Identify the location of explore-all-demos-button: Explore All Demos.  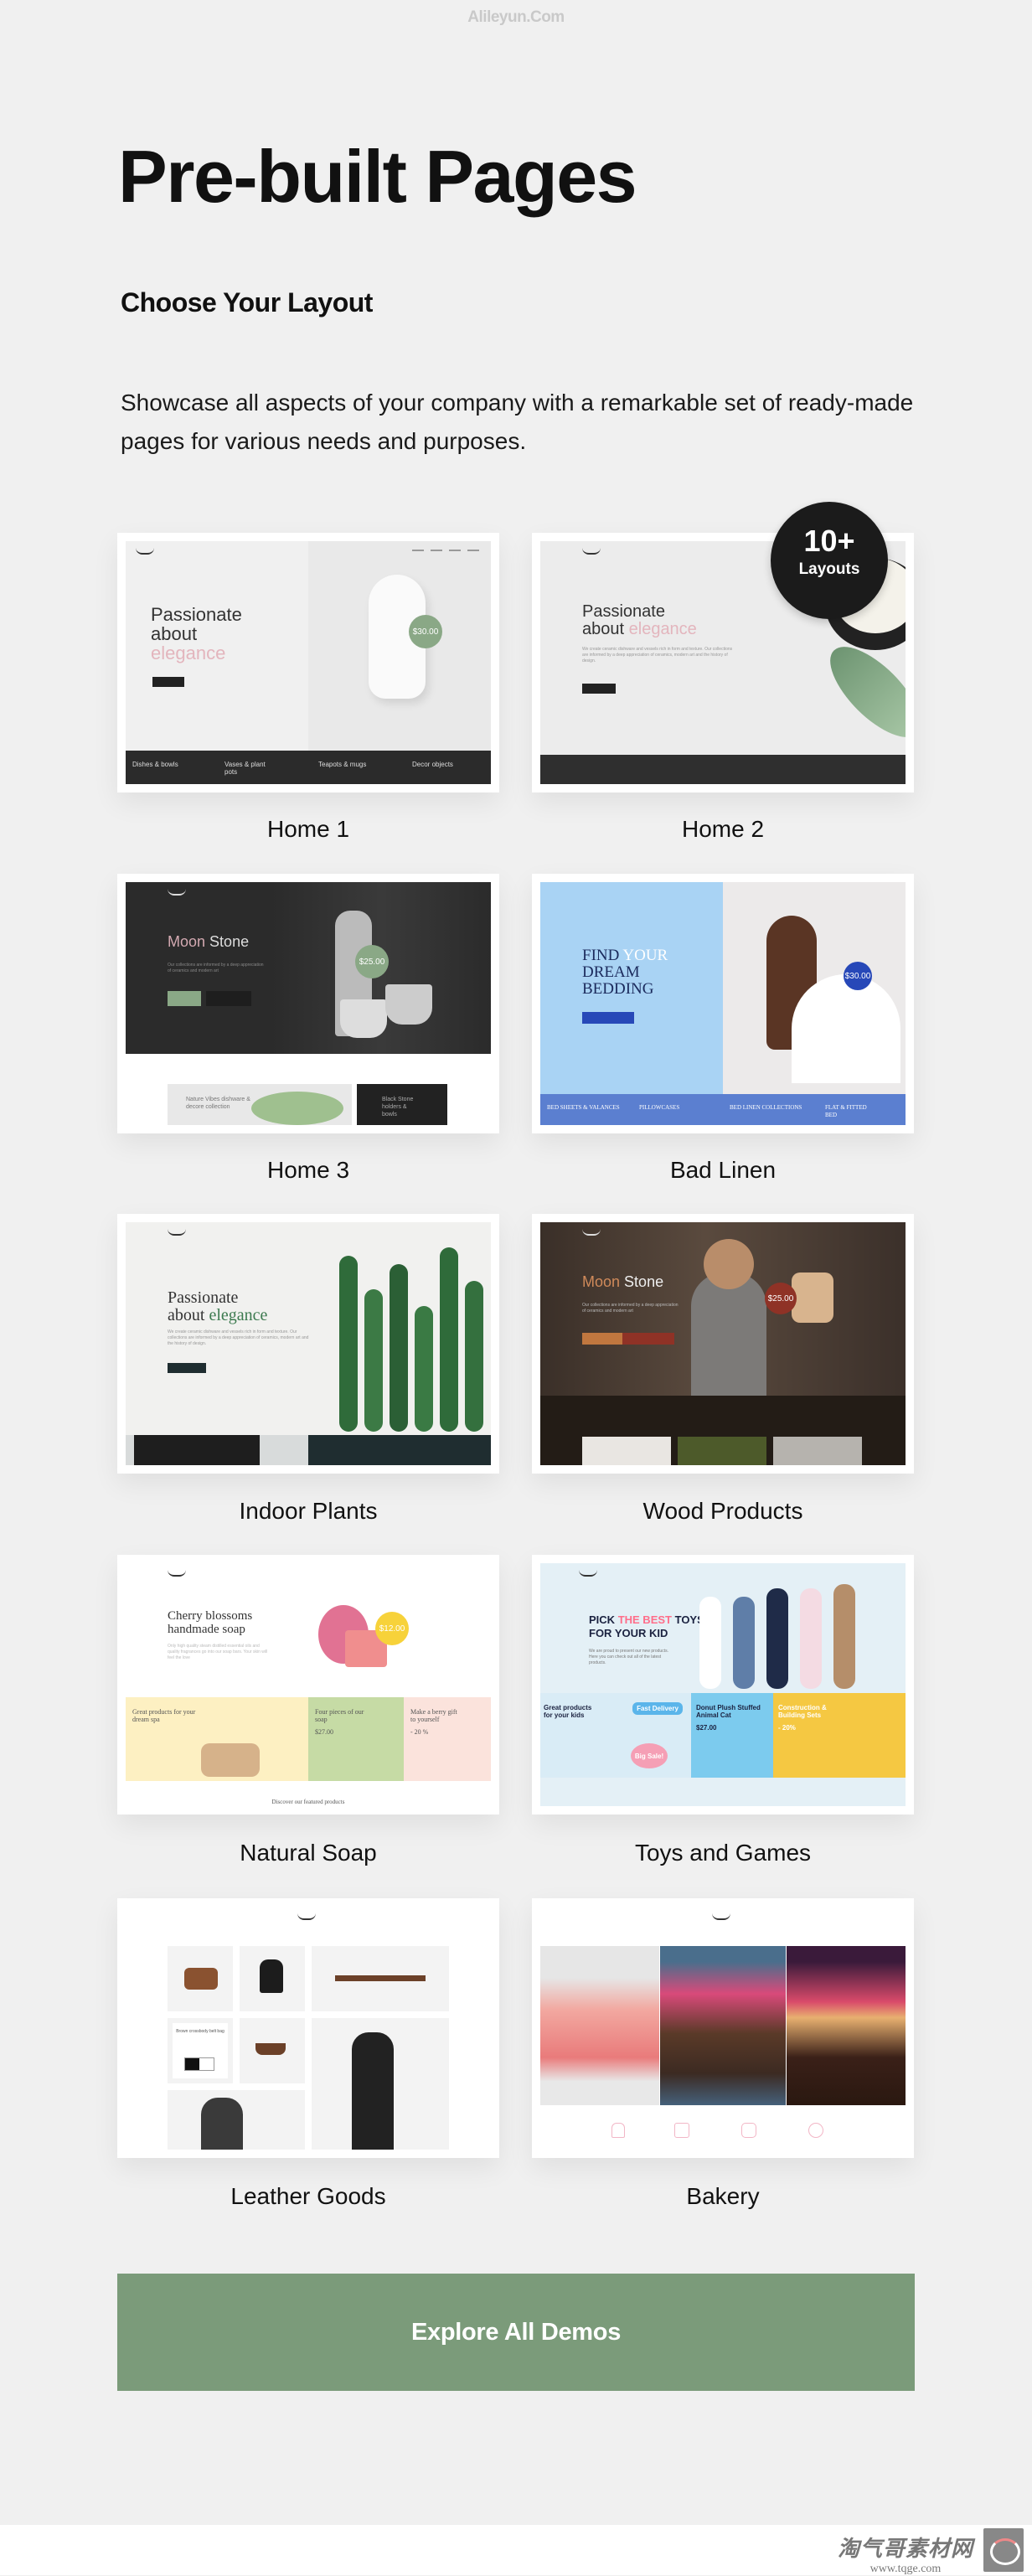
(516, 2332).